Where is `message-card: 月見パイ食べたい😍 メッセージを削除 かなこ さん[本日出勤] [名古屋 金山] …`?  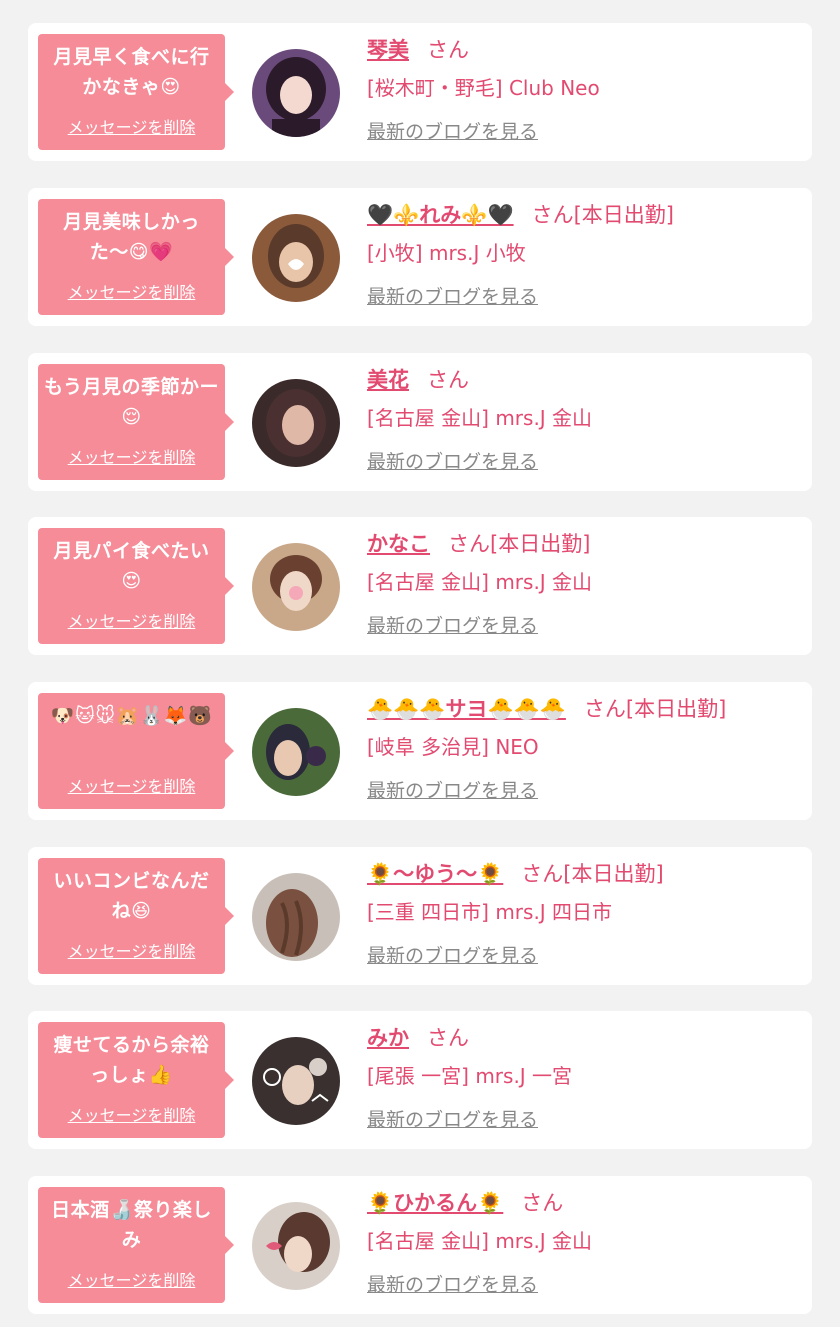 message-card: 月見パイ食べたい😍 メッセージを削除 かなこ さん[本日出勤] [名古屋 金山] … is located at coordinates (420, 586).